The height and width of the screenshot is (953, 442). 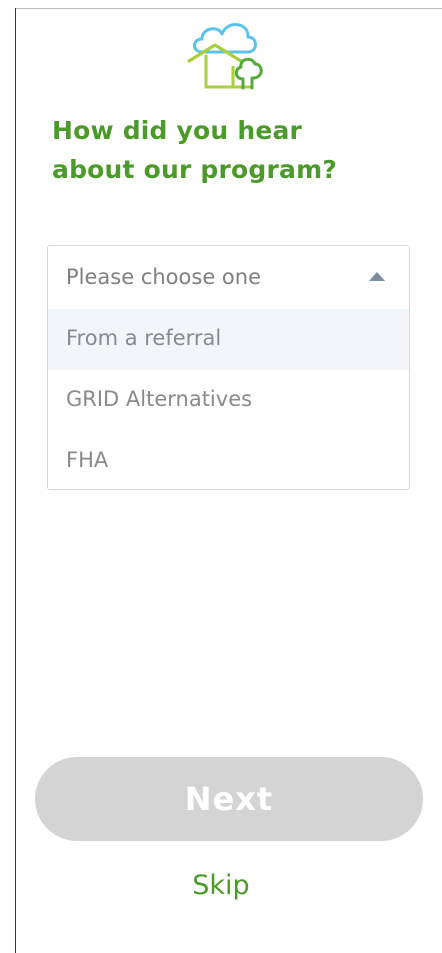 I want to click on option-label: FHA, so click(x=87, y=460).